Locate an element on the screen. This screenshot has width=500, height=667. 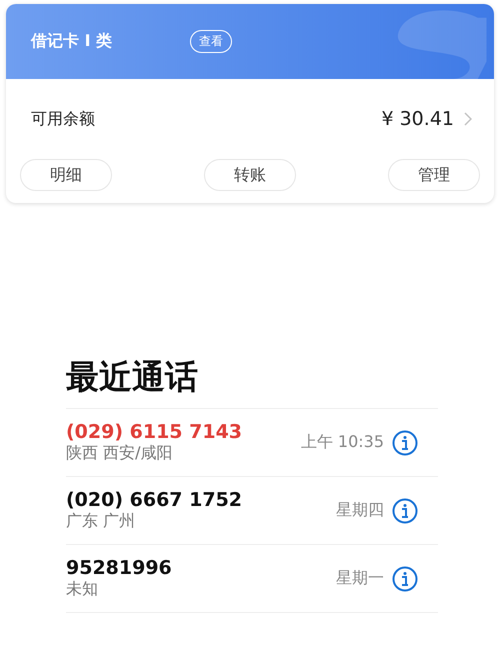
call-time: 上午 10:35 is located at coordinates (342, 442).